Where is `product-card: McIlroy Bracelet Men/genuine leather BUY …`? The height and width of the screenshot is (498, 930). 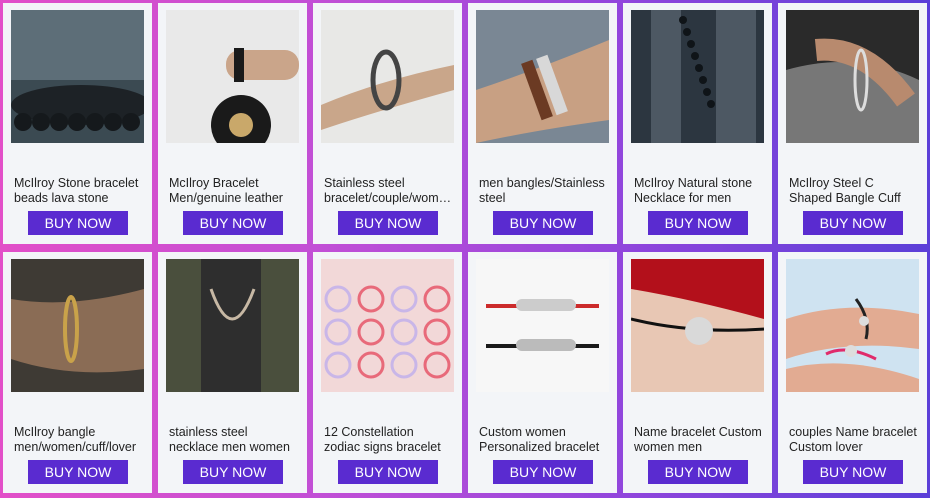
product-card: McIlroy Bracelet Men/genuine leather BUY … is located at coordinates (232, 123).